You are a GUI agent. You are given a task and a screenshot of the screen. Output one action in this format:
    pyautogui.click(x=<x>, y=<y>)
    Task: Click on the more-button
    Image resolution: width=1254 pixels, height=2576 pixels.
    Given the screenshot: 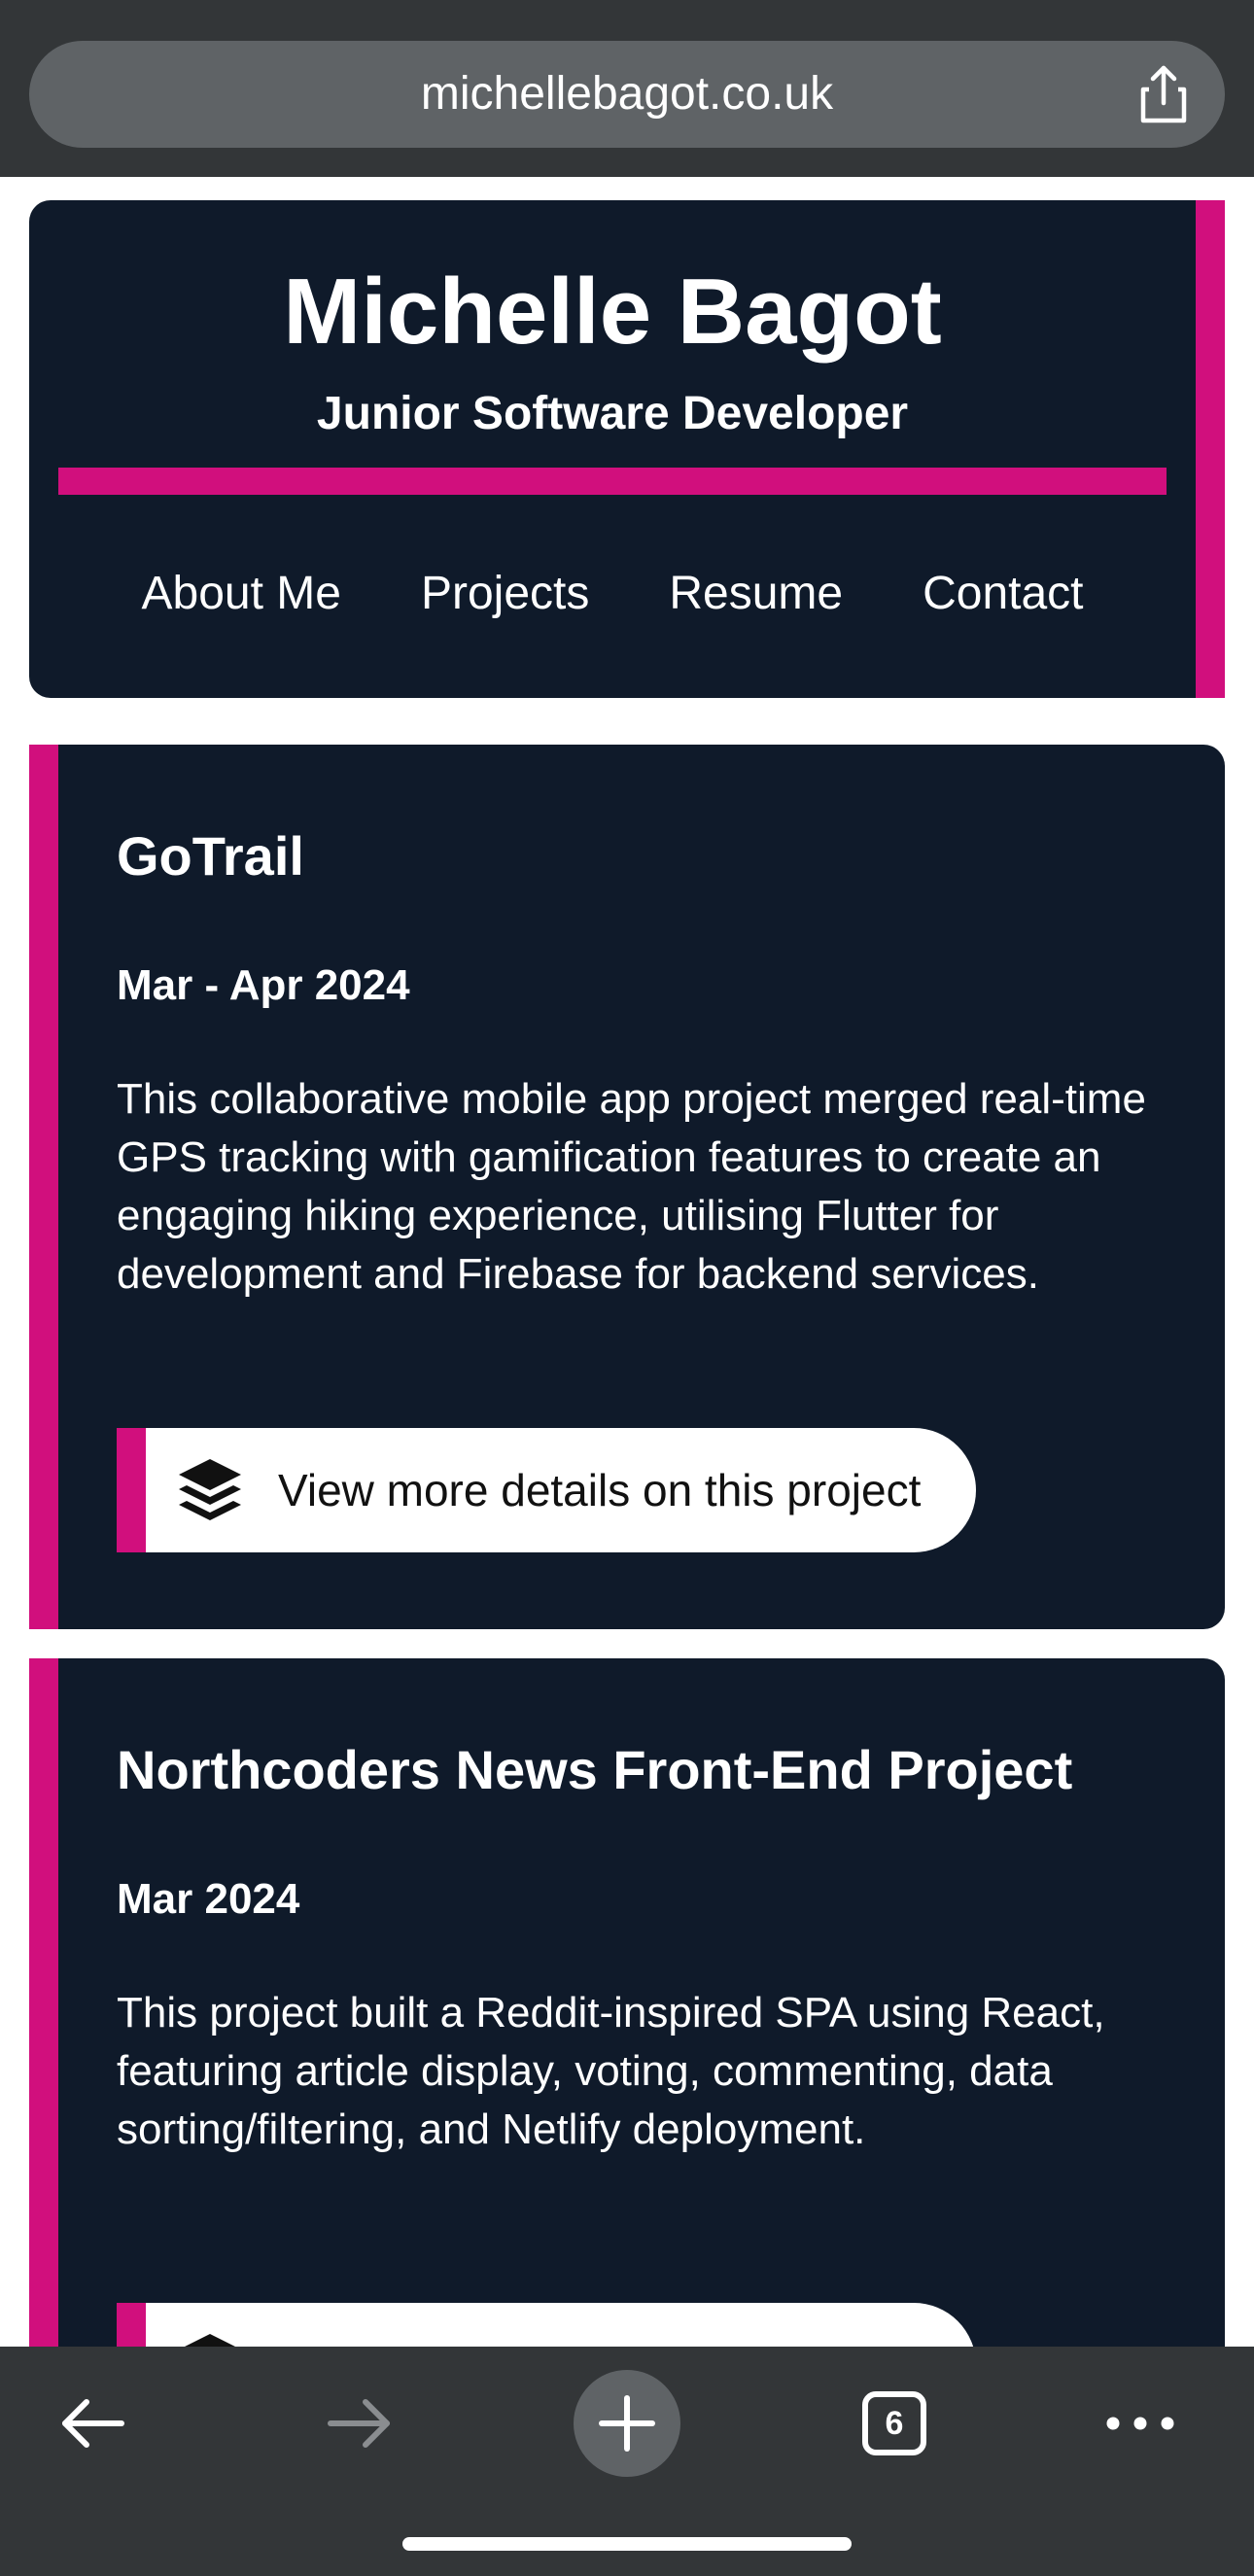 What is the action you would take?
    pyautogui.click(x=1140, y=2423)
    